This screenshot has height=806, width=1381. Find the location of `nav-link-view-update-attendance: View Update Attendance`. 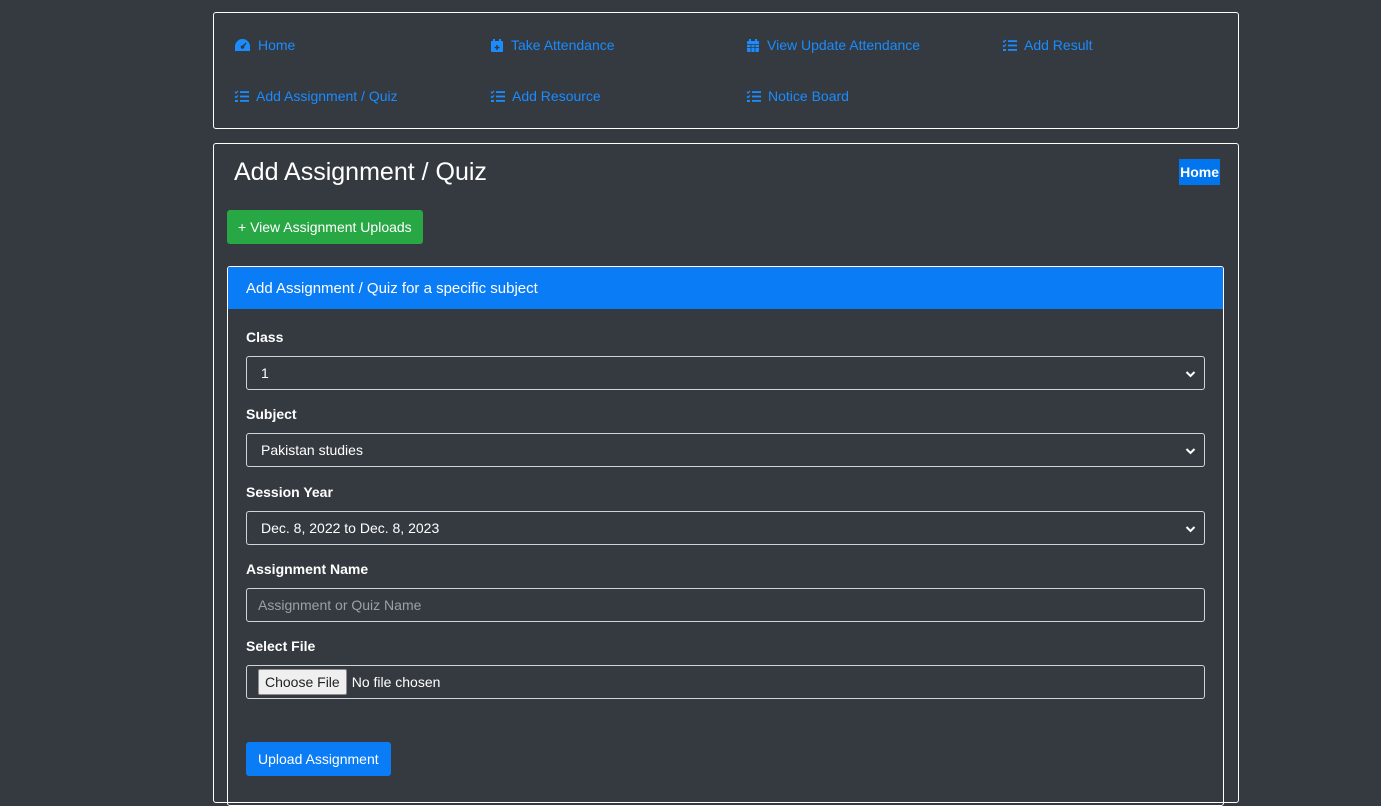

nav-link-view-update-attendance: View Update Attendance is located at coordinates (833, 45).